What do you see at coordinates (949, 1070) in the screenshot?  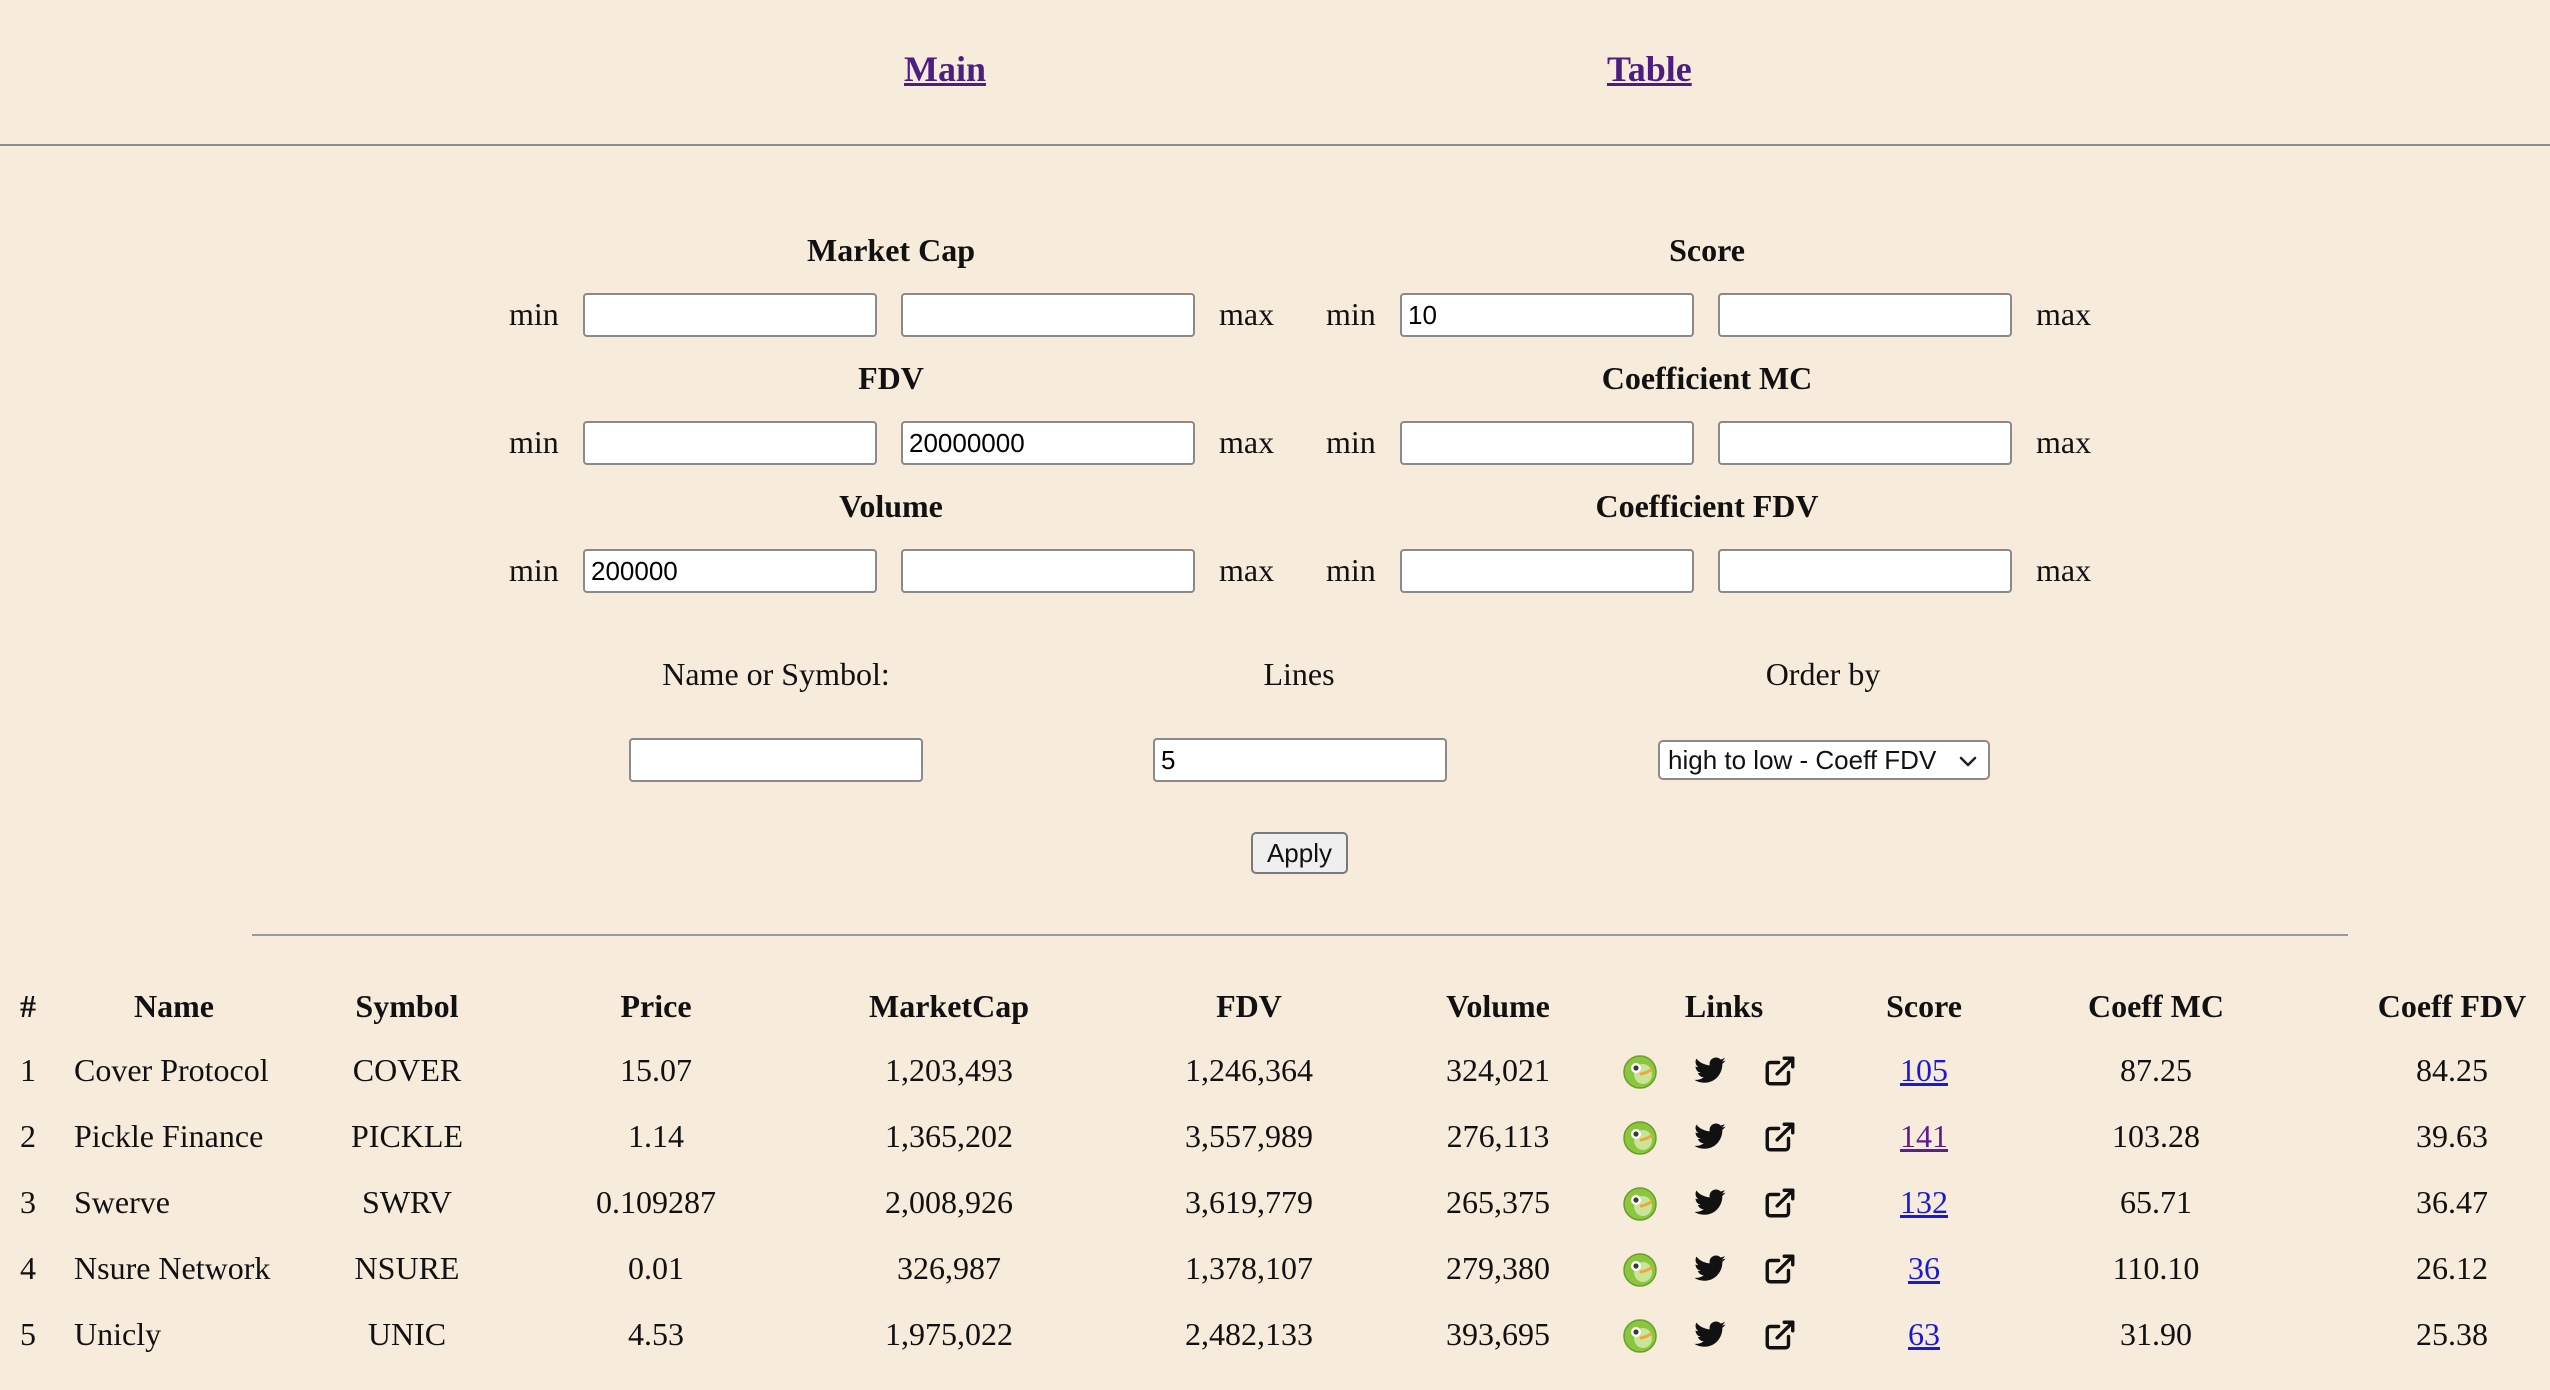 I see `cell-marketcap: 1,203,493` at bounding box center [949, 1070].